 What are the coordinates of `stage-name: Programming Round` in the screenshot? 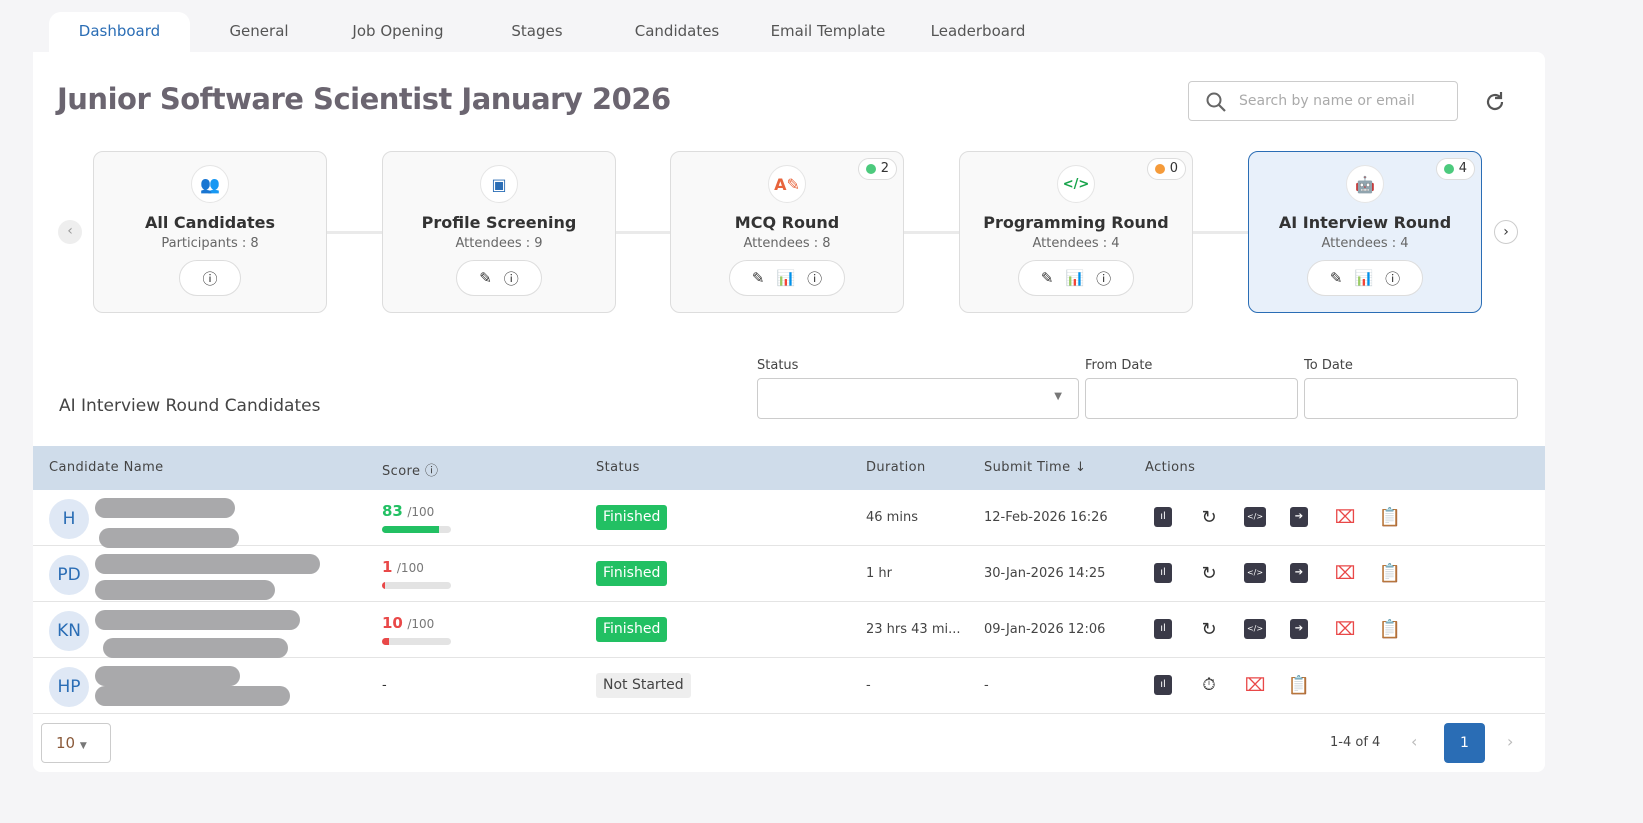 It's located at (1076, 222).